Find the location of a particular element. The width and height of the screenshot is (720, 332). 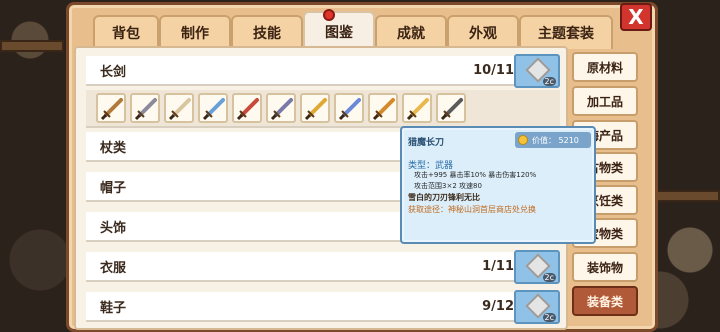

price-text: 价值： 5210 is located at coordinates (555, 140).